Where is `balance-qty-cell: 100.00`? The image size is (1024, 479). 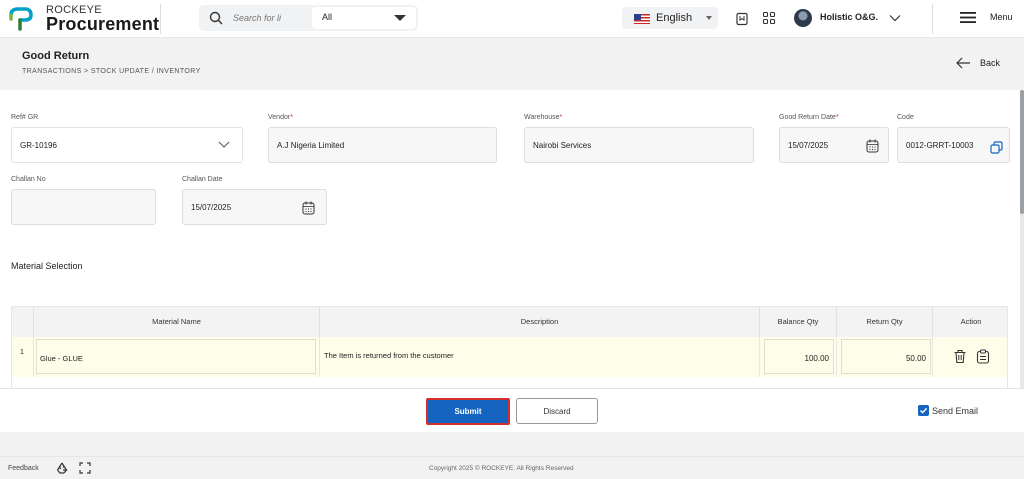
balance-qty-cell: 100.00 is located at coordinates (797, 357).